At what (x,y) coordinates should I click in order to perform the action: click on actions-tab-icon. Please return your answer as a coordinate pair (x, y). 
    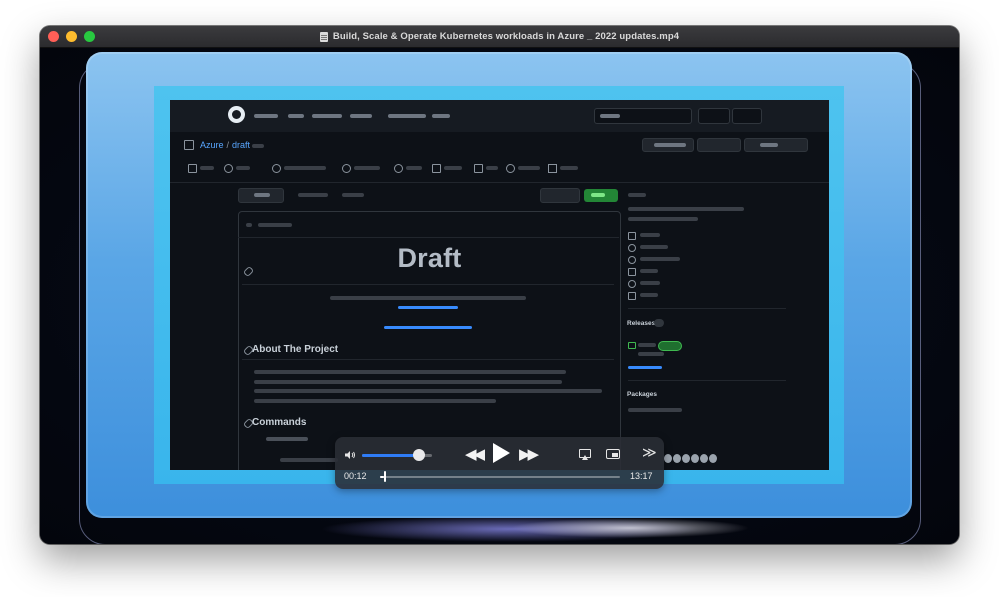
    Looking at the image, I should click on (398, 168).